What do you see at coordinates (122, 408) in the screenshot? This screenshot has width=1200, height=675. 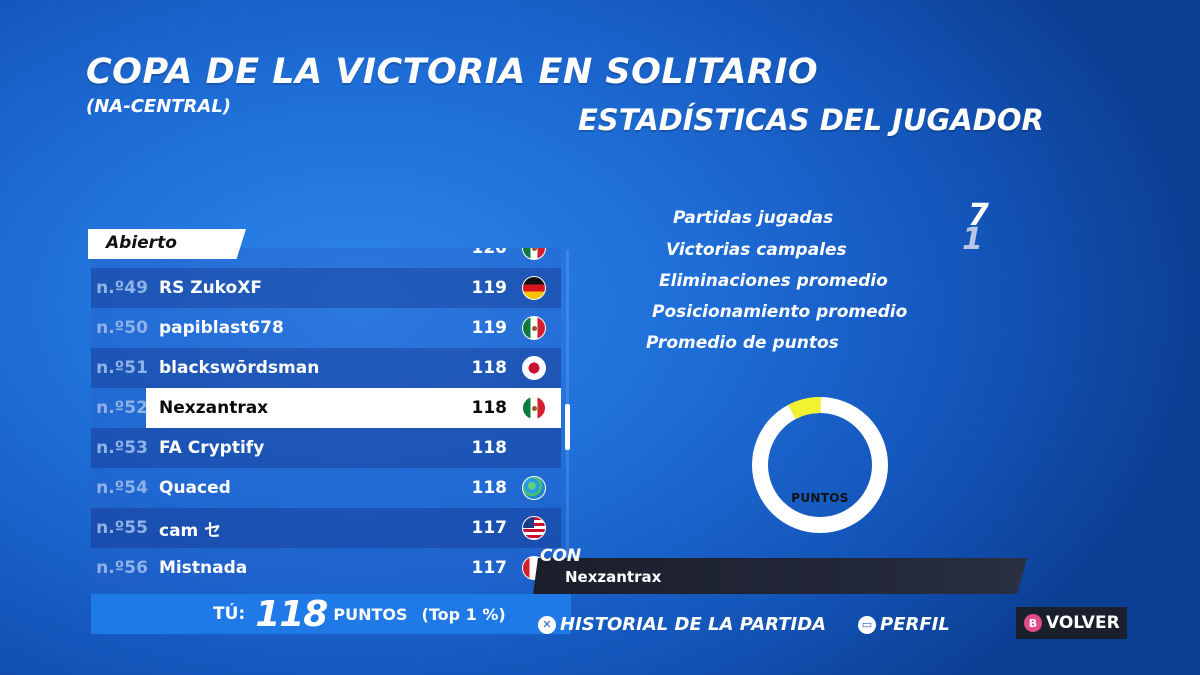 I see `row-rank: n.º52` at bounding box center [122, 408].